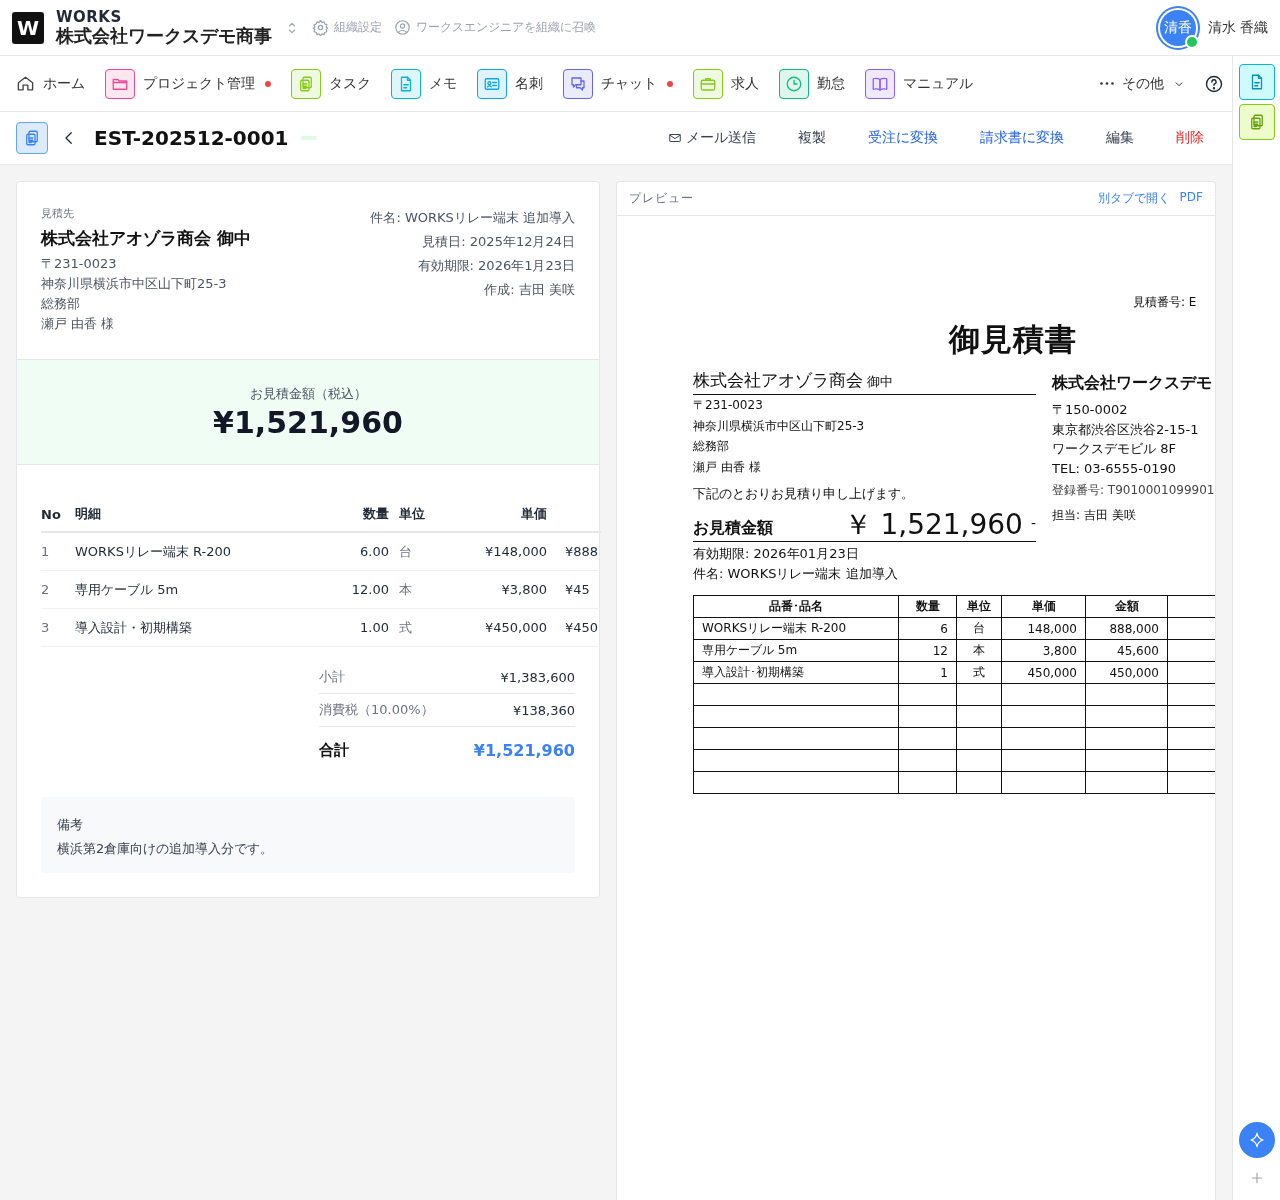  What do you see at coordinates (933, 525) in the screenshot?
I see `total-amount: ￥ 1,521,960` at bounding box center [933, 525].